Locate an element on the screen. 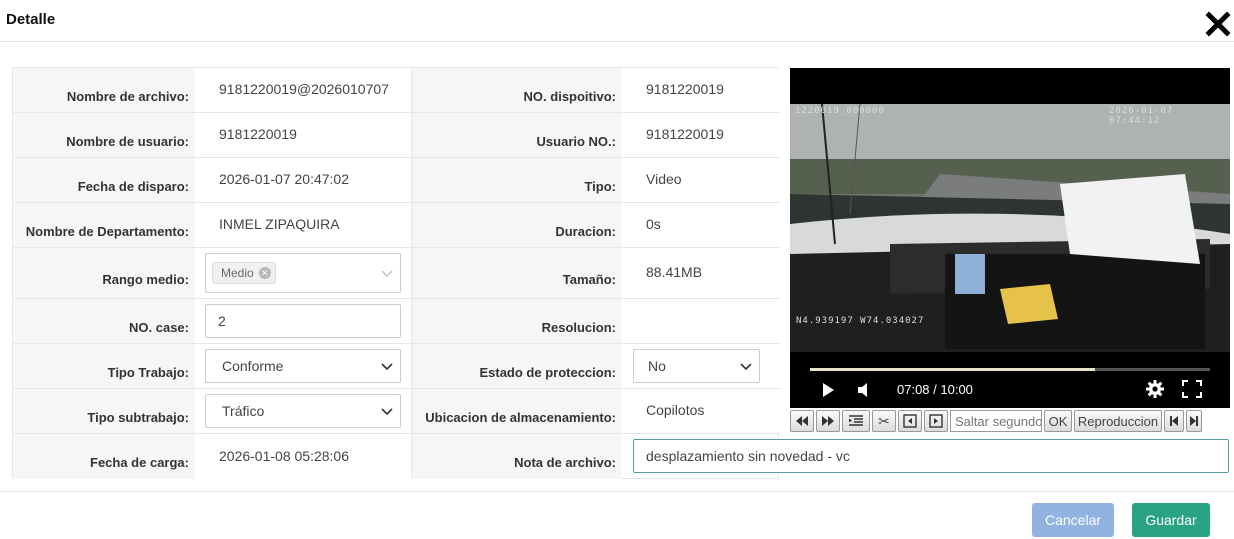 This screenshot has width=1234, height=539. skip-end-button is located at coordinates (1194, 421).